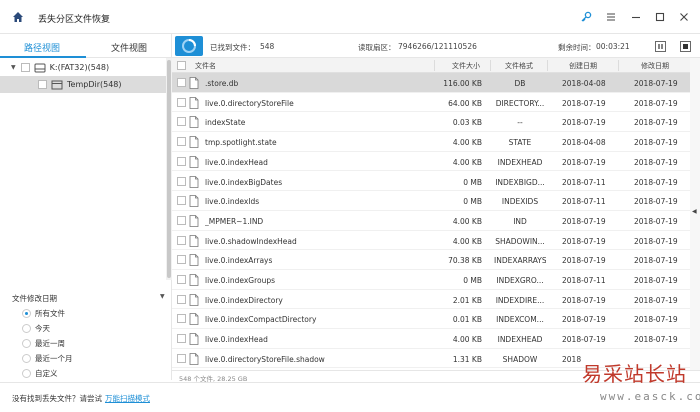 This screenshot has height=412, width=700. Describe the element at coordinates (83, 67) in the screenshot. I see `tree-item-drive: ▼ K:(FAT32)(548)` at that location.